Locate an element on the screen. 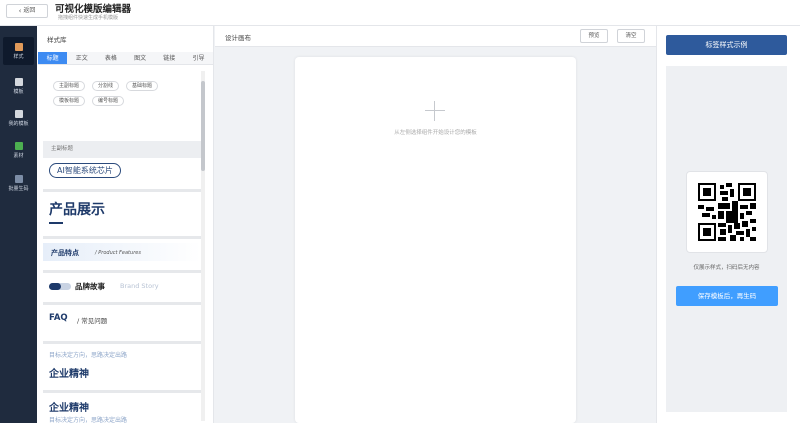  template-icon is located at coordinates (18, 81).